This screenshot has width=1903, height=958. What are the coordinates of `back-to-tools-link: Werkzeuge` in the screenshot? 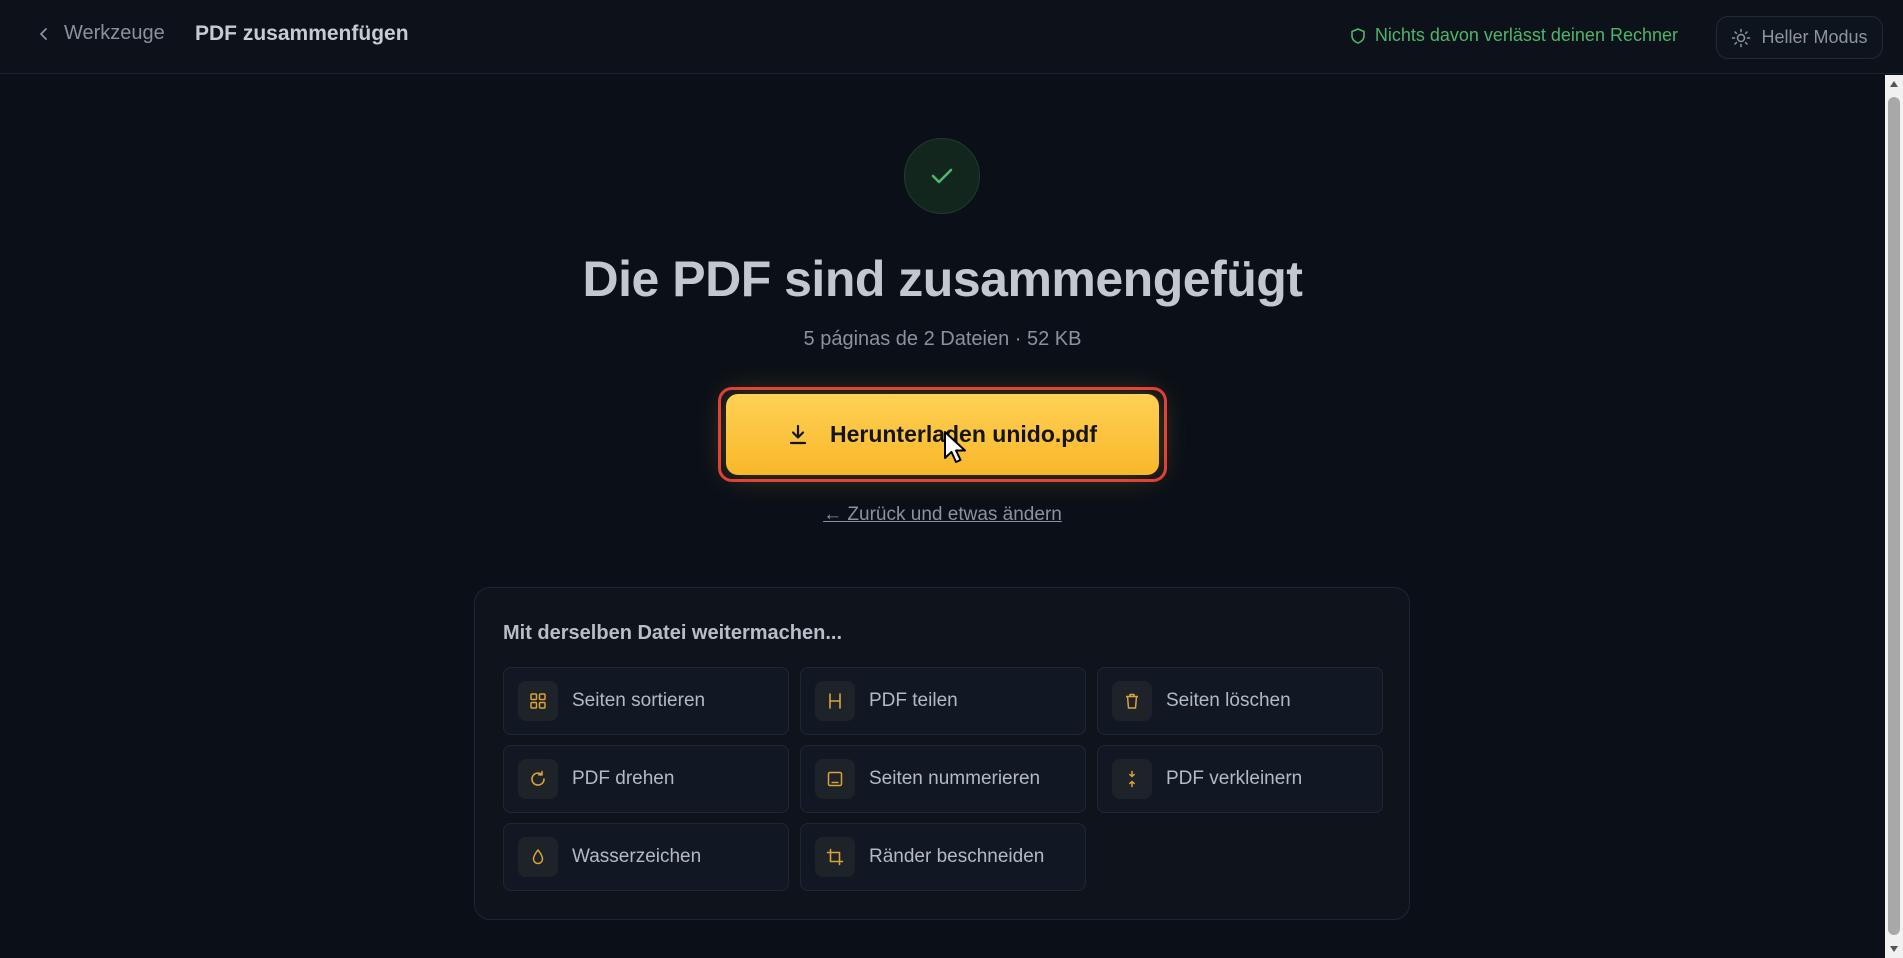 It's located at (99, 33).